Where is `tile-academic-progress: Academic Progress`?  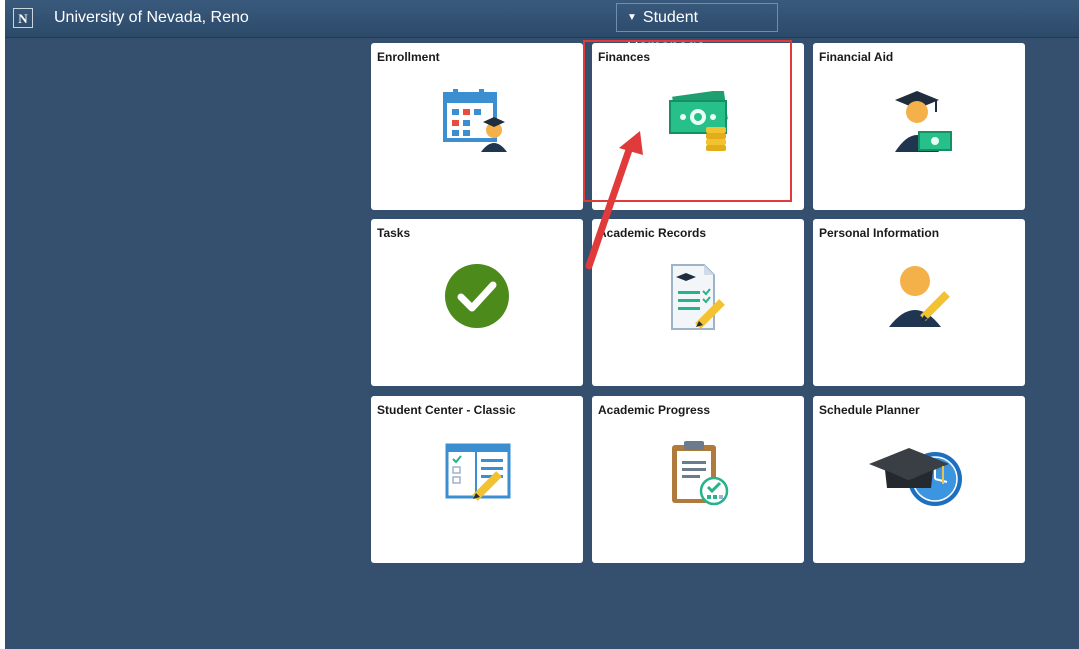
tile-academic-progress: Academic Progress is located at coordinates (698, 479).